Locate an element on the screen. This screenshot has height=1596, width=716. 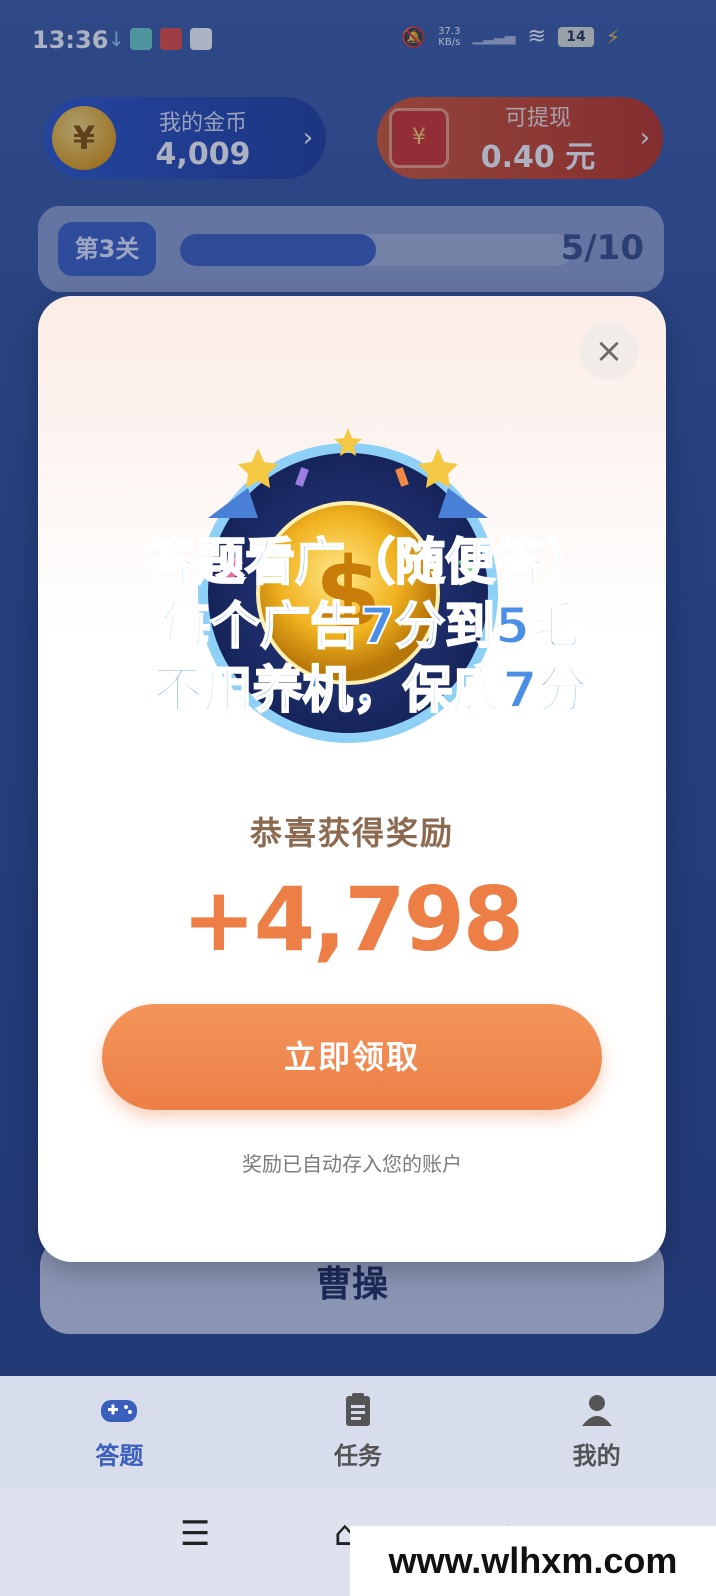
bottom-tab-bar: 答题 任务 我的 is located at coordinates (358, 1432).